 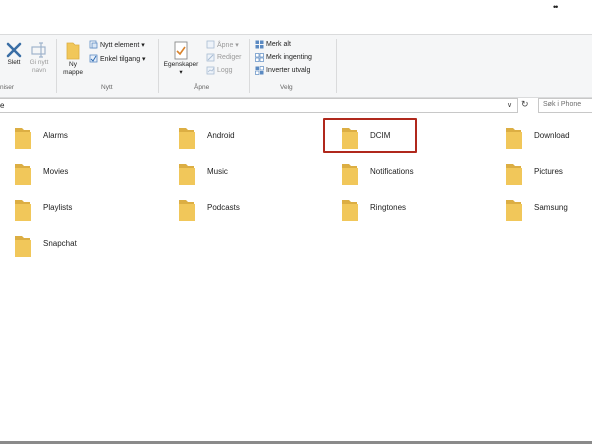 I want to click on rename-label: Gi nytt navn, so click(x=39, y=66).